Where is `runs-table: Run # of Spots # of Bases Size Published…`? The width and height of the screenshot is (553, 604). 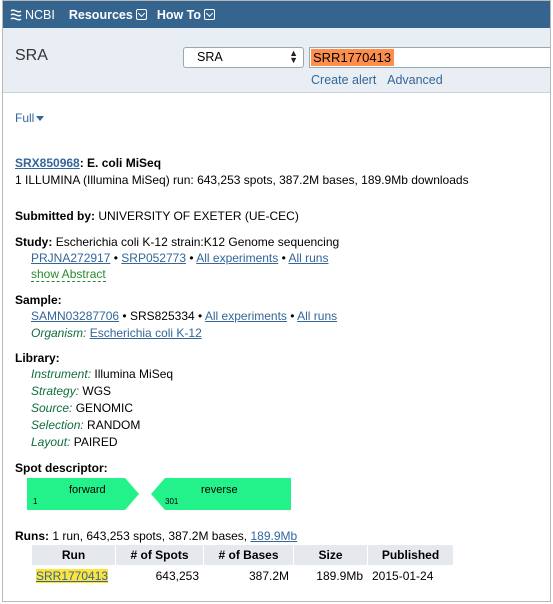
runs-table: Run # of Spots # of Bases Size Published… is located at coordinates (242, 565).